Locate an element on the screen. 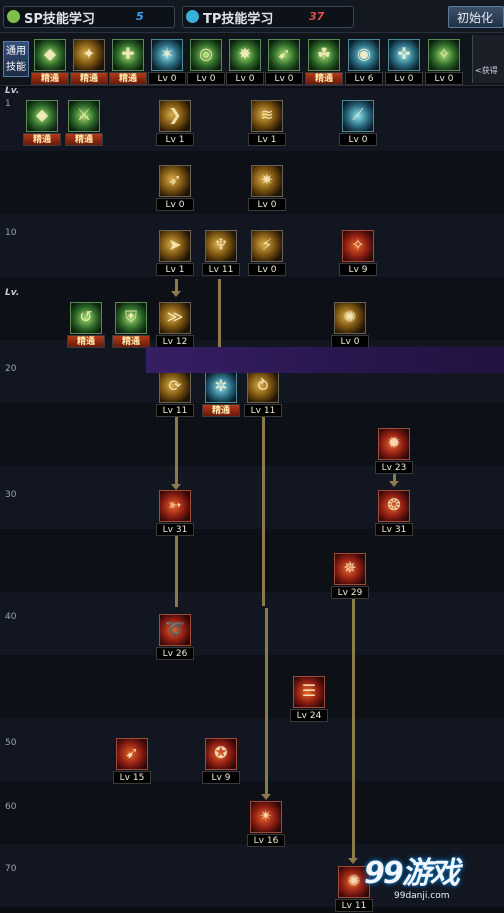 This screenshot has width=504, height=913. skill-slot: ✵ Lv 29 is located at coordinates (350, 576).